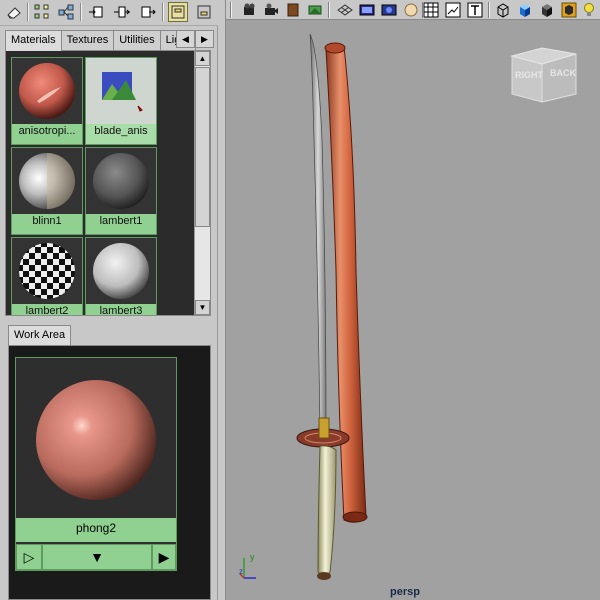  Describe the element at coordinates (202, 307) in the screenshot. I see `scroll-down-icon: ▼` at that location.